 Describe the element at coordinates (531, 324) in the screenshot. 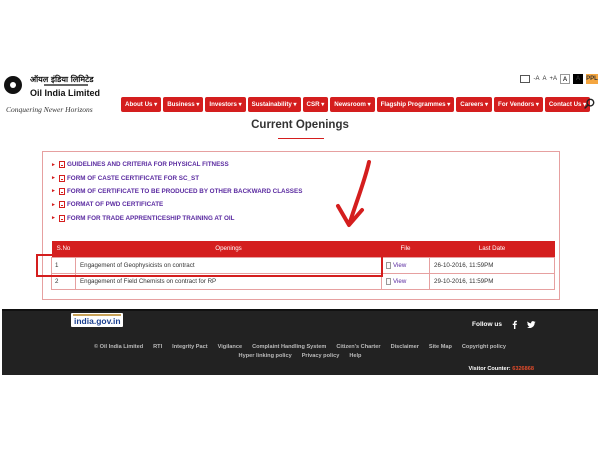

I see `twitter-icon` at that location.